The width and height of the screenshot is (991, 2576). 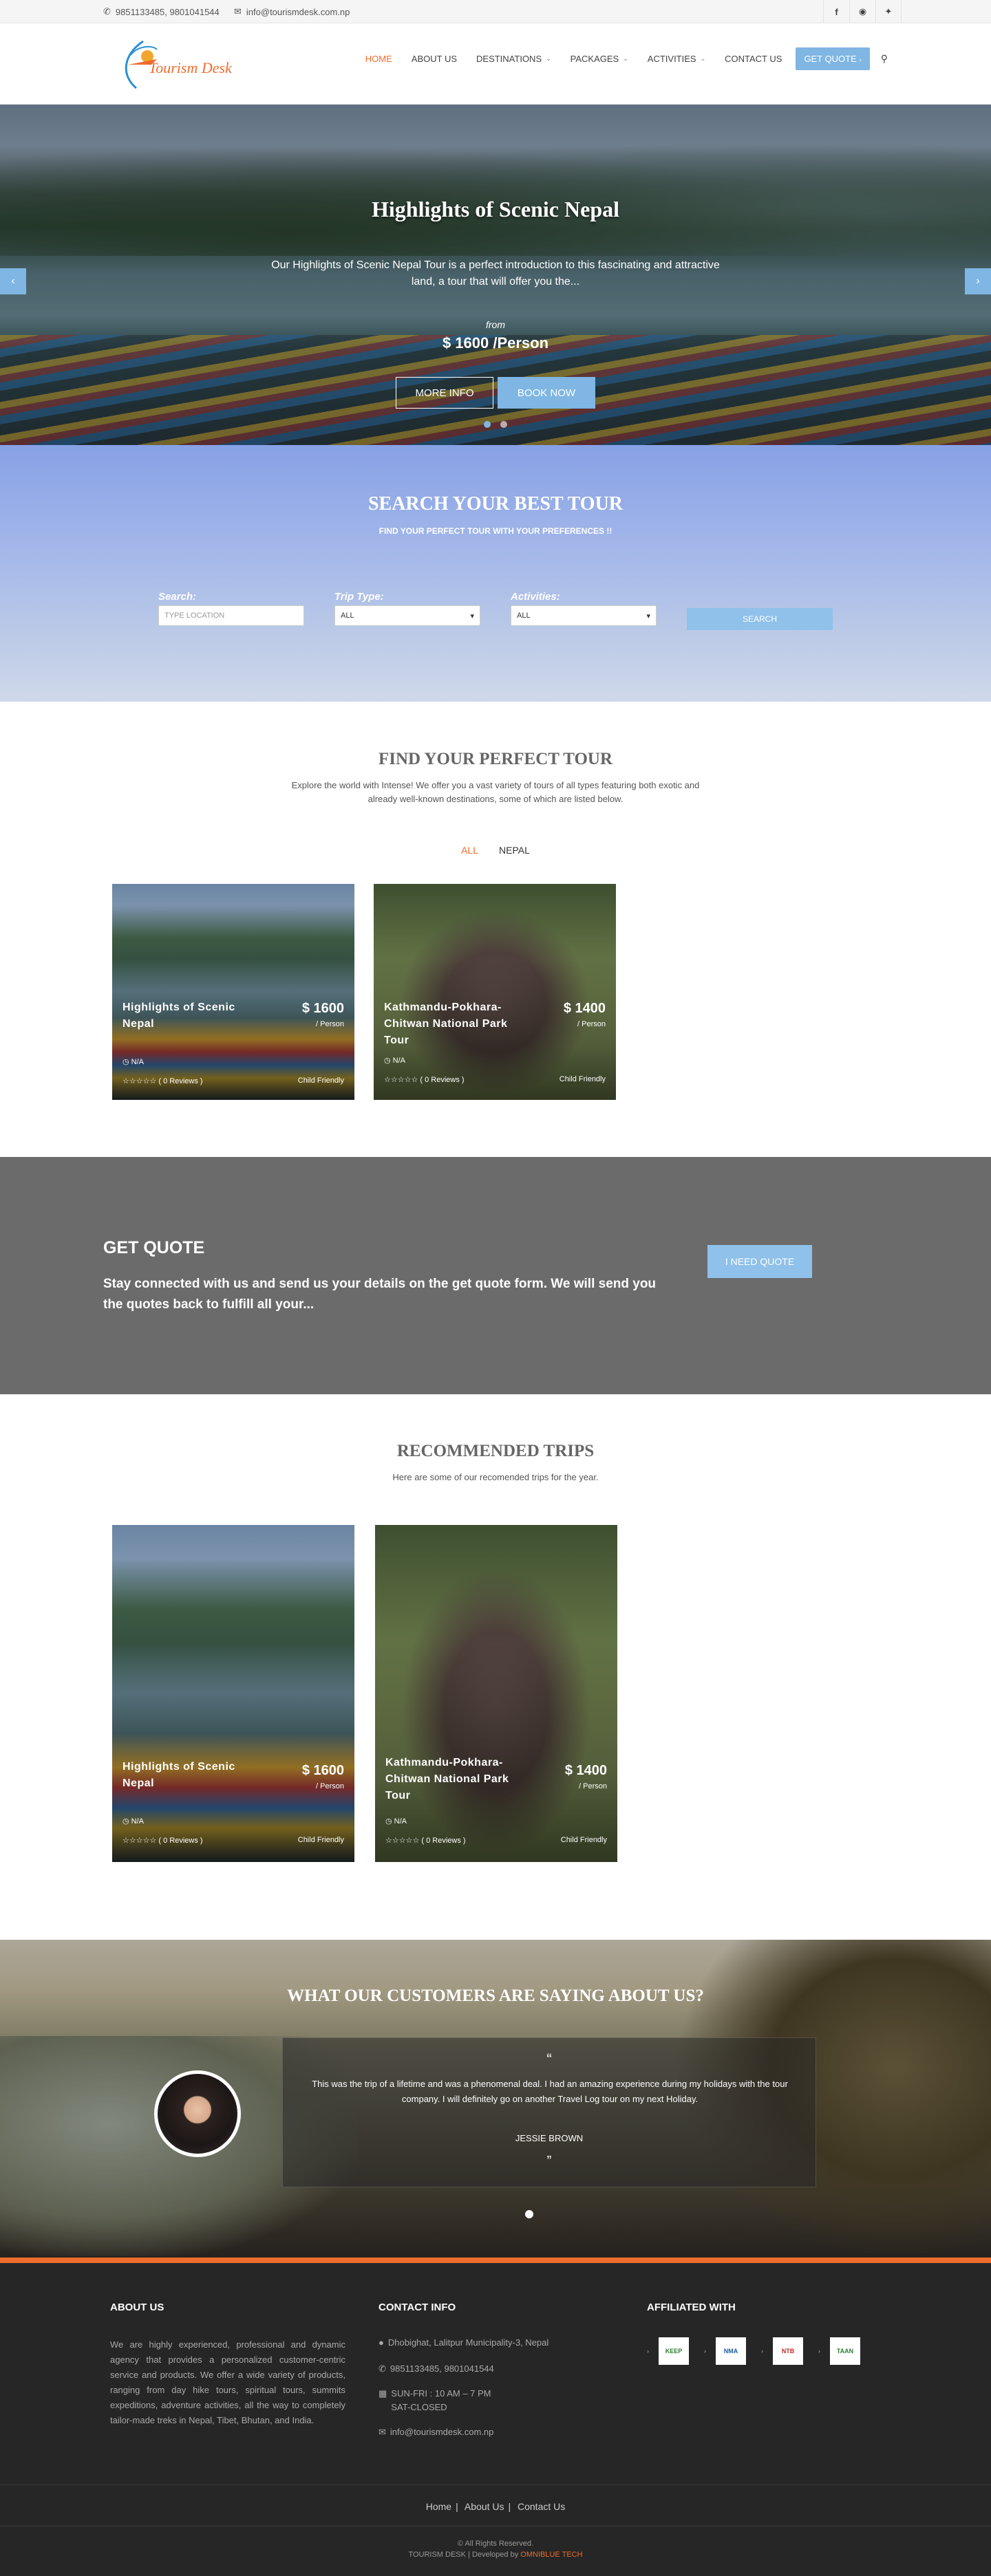 What do you see at coordinates (484, 2506) in the screenshot?
I see `footer-link-about: About Us` at bounding box center [484, 2506].